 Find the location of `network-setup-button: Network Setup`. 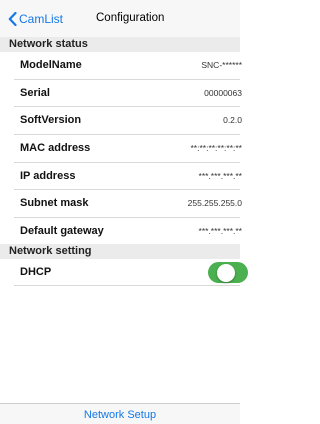

network-setup-button: Network Setup is located at coordinates (120, 415).